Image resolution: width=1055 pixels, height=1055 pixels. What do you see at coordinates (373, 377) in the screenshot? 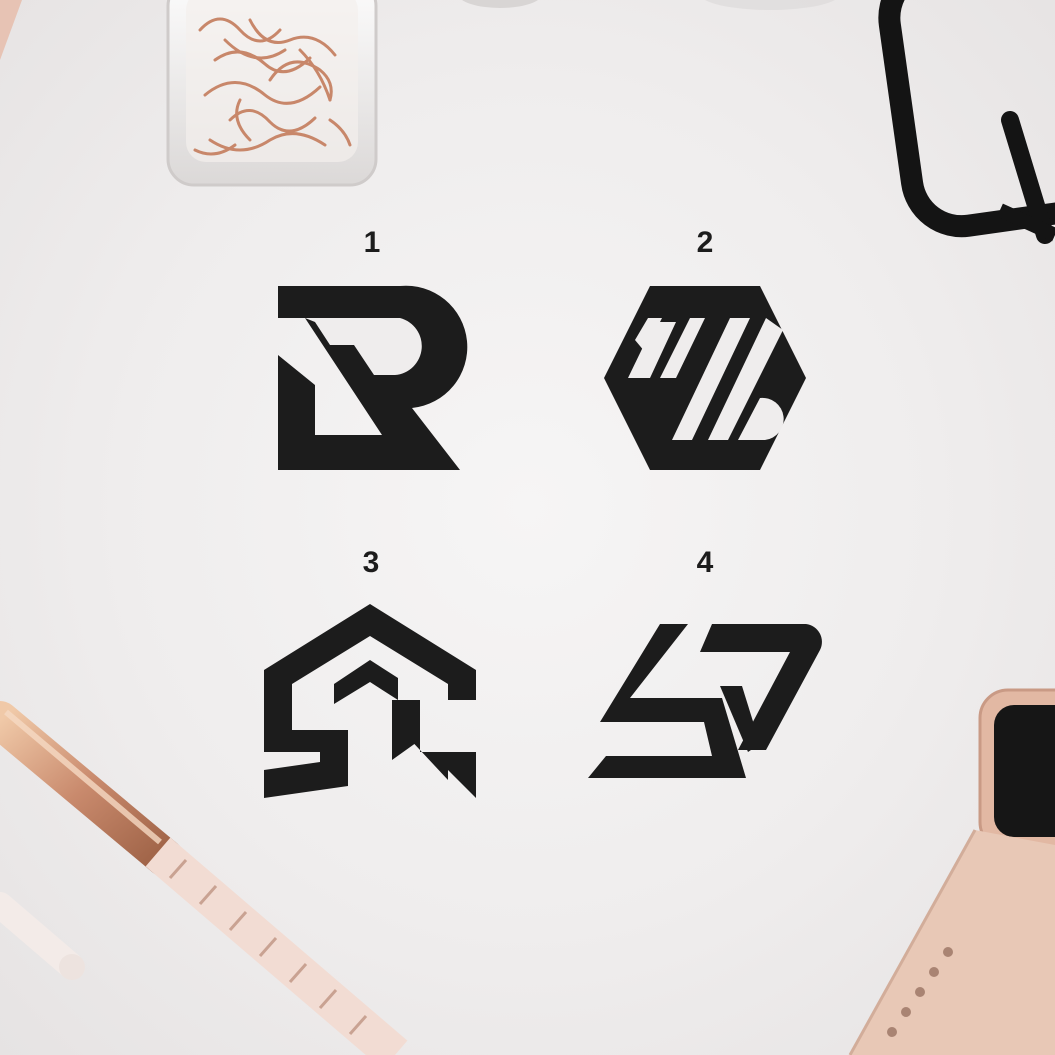
I see `logo-1-sr-monogram` at bounding box center [373, 377].